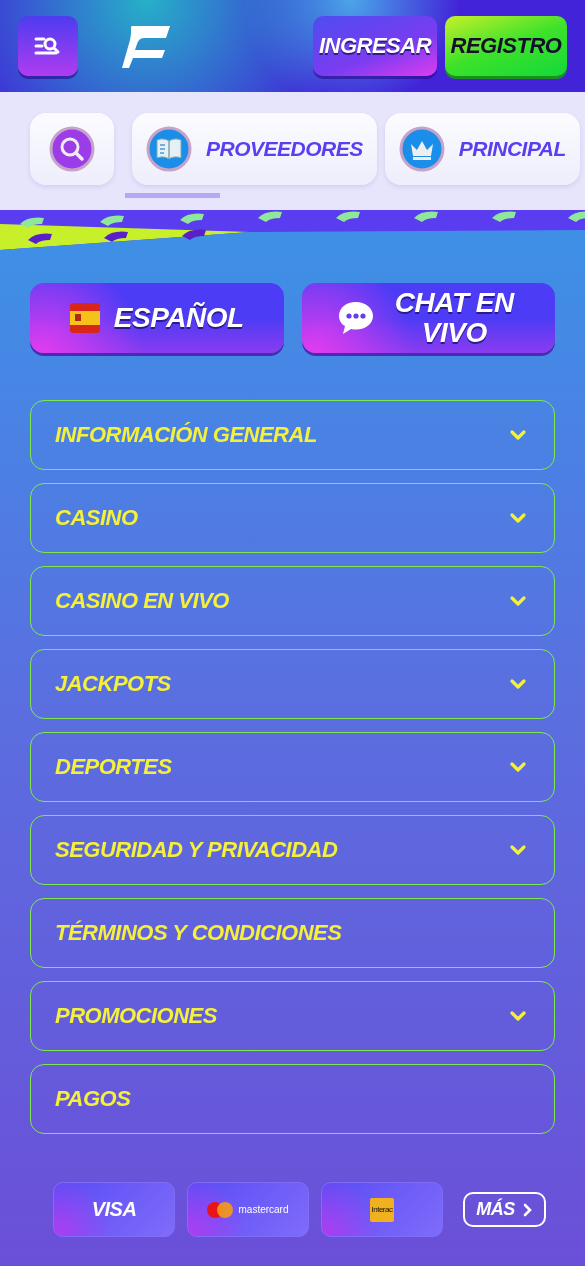 The height and width of the screenshot is (1266, 585). What do you see at coordinates (292, 933) in the screenshot?
I see `menu-item: TÉRMINOS Y CONDICIONES` at bounding box center [292, 933].